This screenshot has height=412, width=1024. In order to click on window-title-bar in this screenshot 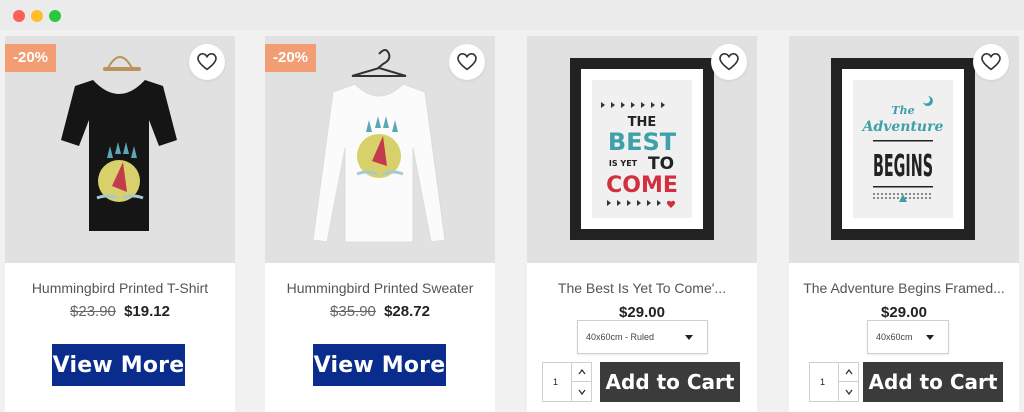, I will do `click(512, 15)`.